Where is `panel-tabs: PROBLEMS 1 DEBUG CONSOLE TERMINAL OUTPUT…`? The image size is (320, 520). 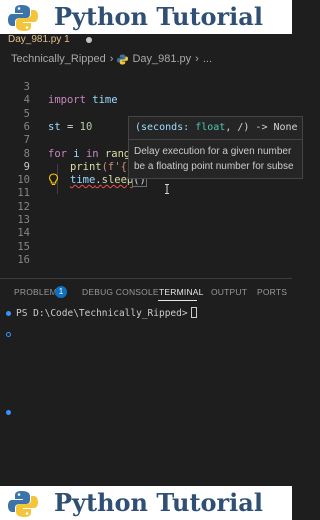
panel-tabs: PROBLEMS 1 DEBUG CONSOLE TERMINAL OUTPUT… is located at coordinates (146, 293).